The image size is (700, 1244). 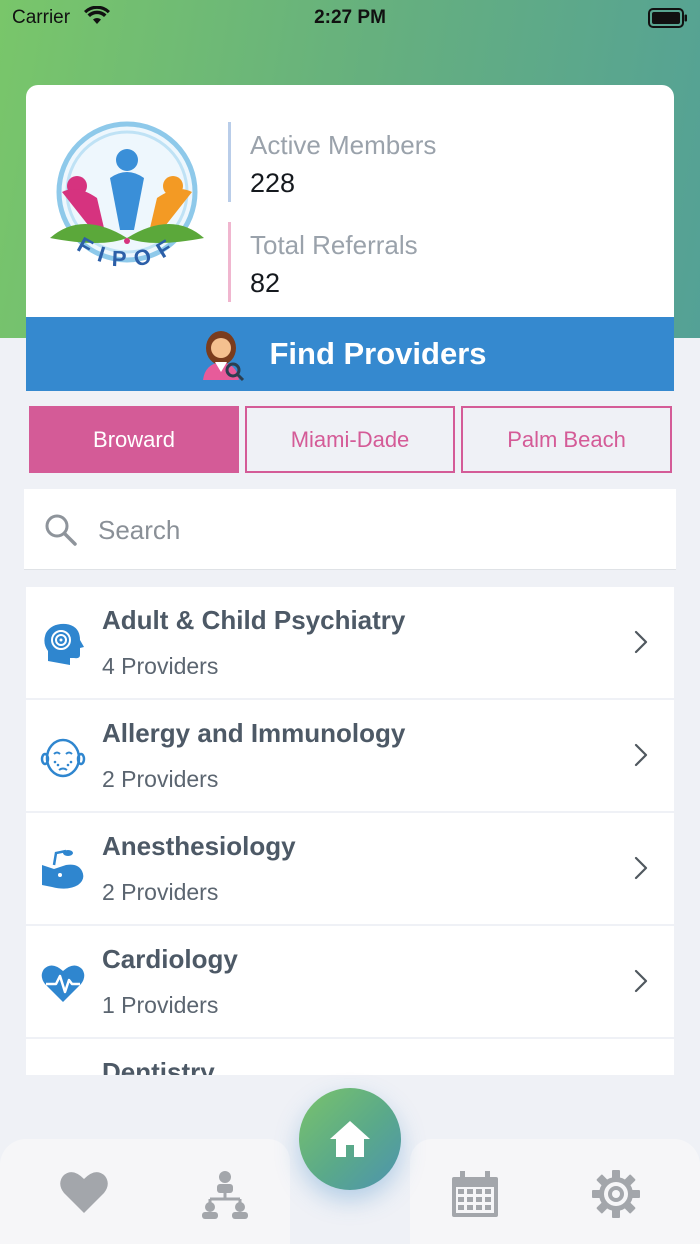 I want to click on doctor-icon, so click(x=224, y=356).